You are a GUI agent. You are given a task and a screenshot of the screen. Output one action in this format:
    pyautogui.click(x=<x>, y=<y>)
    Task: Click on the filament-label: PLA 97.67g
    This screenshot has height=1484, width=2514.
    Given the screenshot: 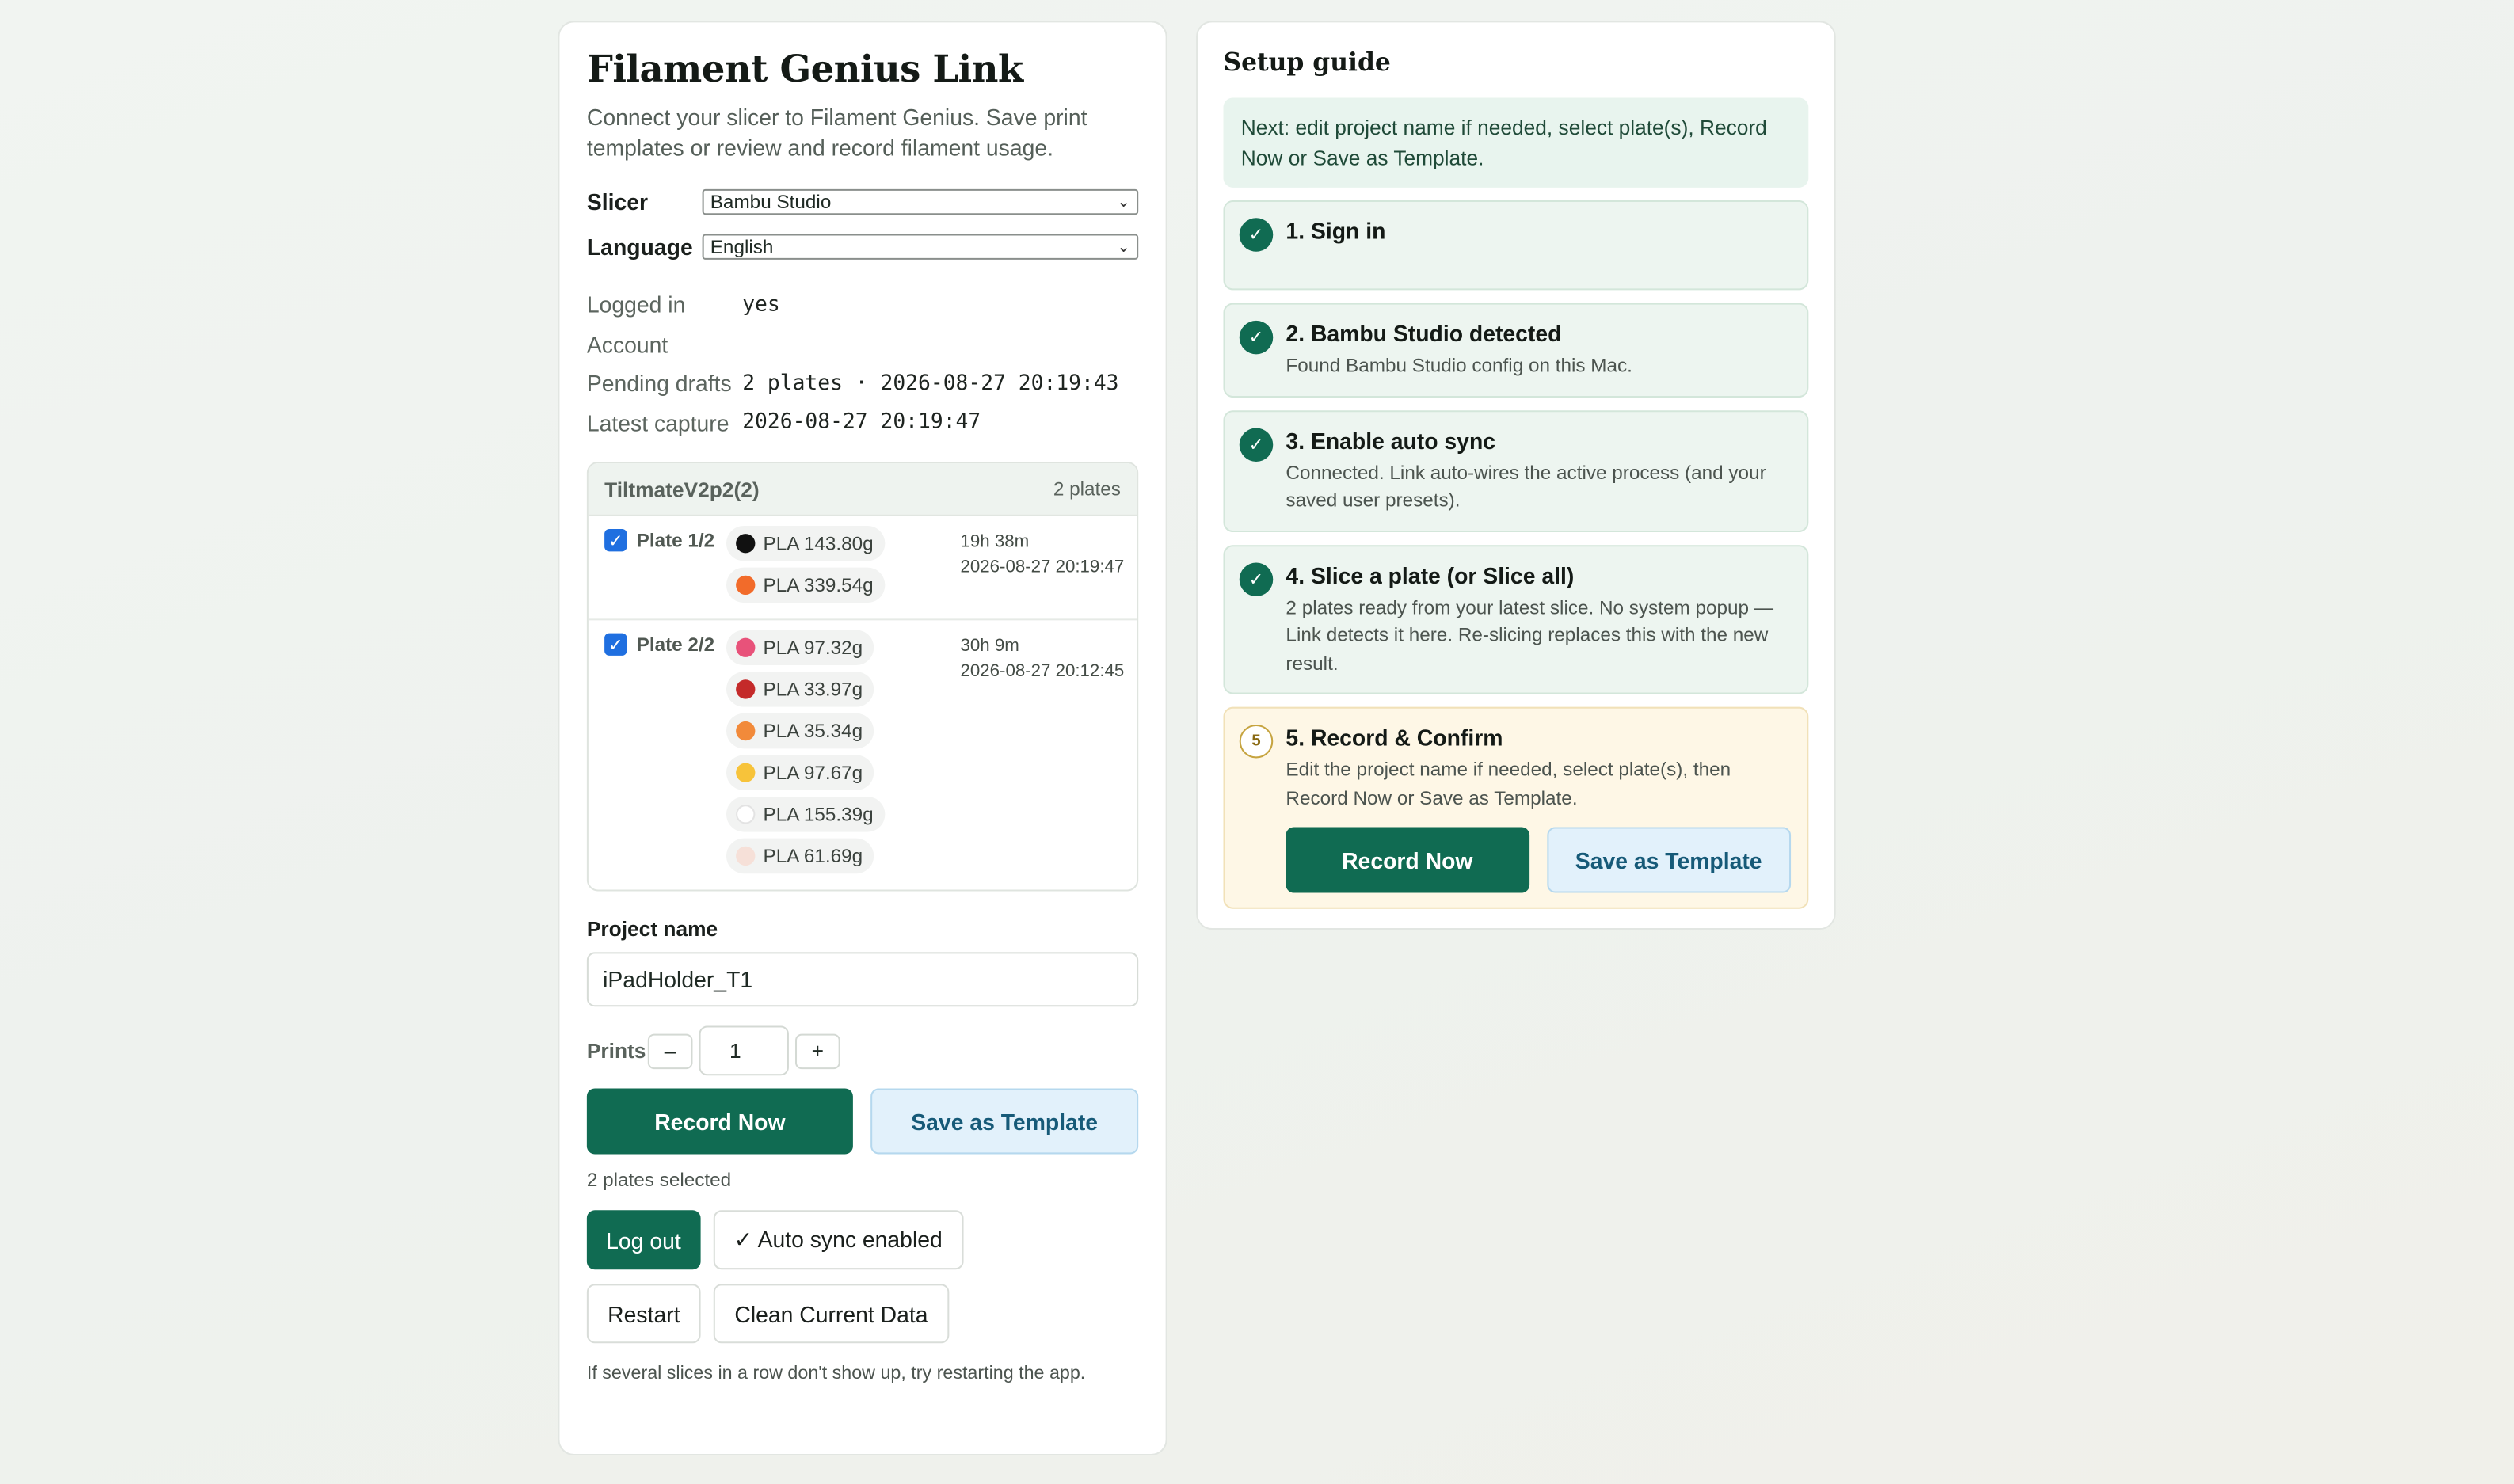 What is the action you would take?
    pyautogui.click(x=813, y=773)
    